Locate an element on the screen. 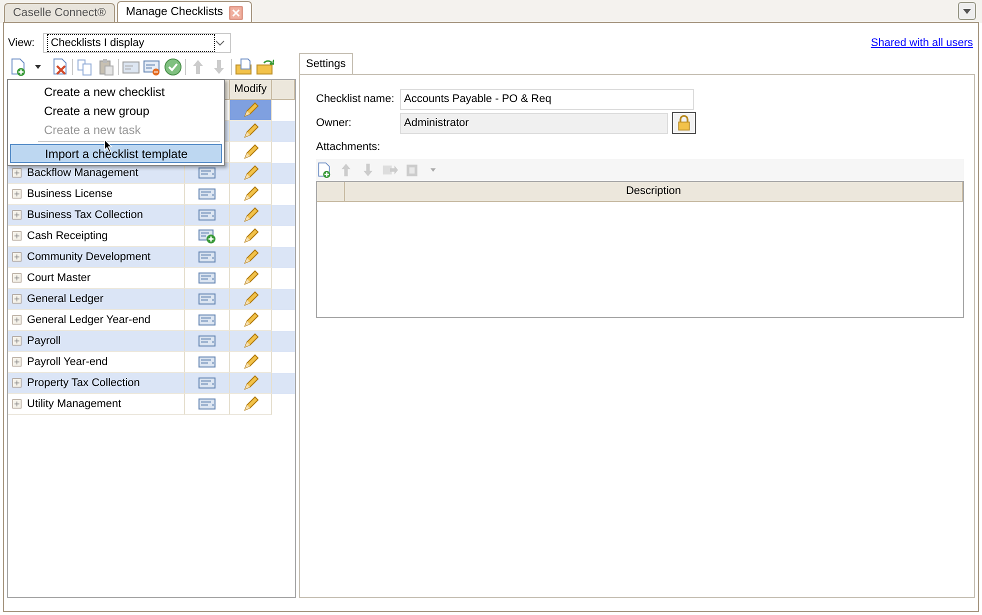 The width and height of the screenshot is (982, 615). close-icon is located at coordinates (236, 13).